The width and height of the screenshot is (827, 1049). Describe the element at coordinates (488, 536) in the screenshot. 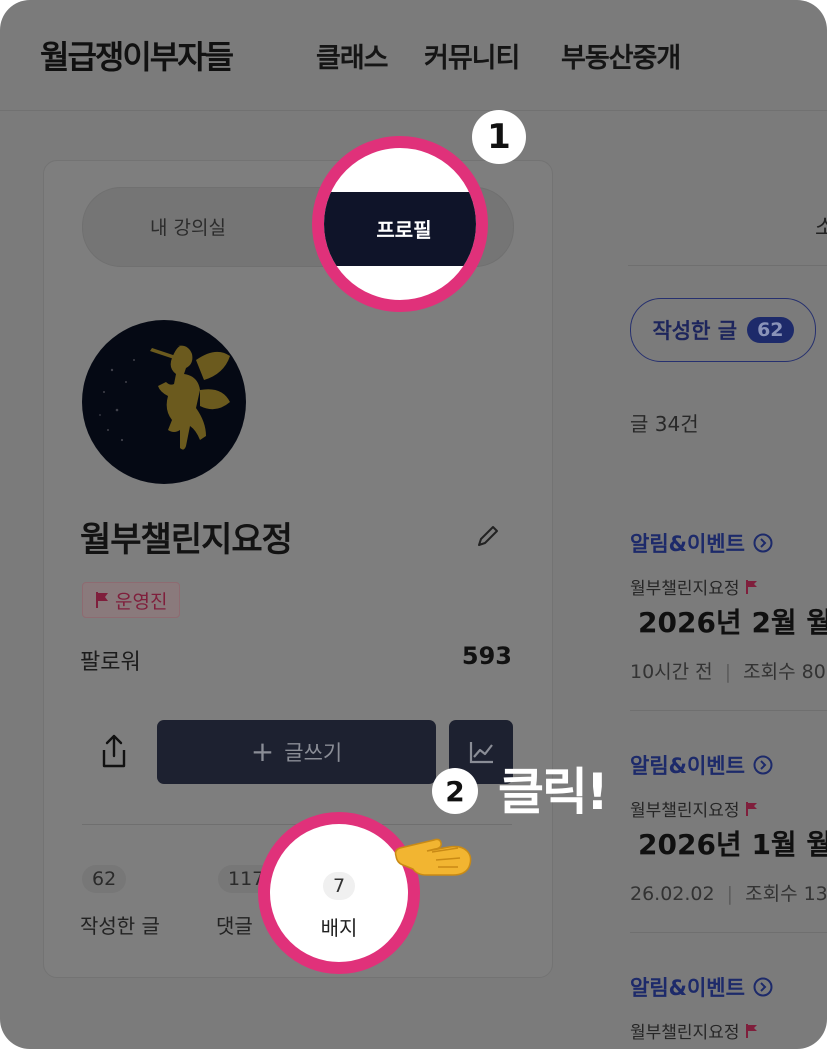

I see `pencil-edit-icon` at that location.